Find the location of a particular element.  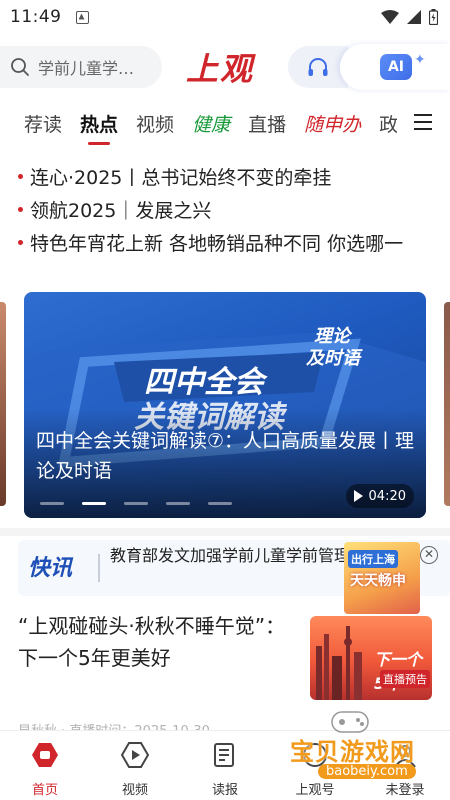

carousel-indicator is located at coordinates (136, 503).